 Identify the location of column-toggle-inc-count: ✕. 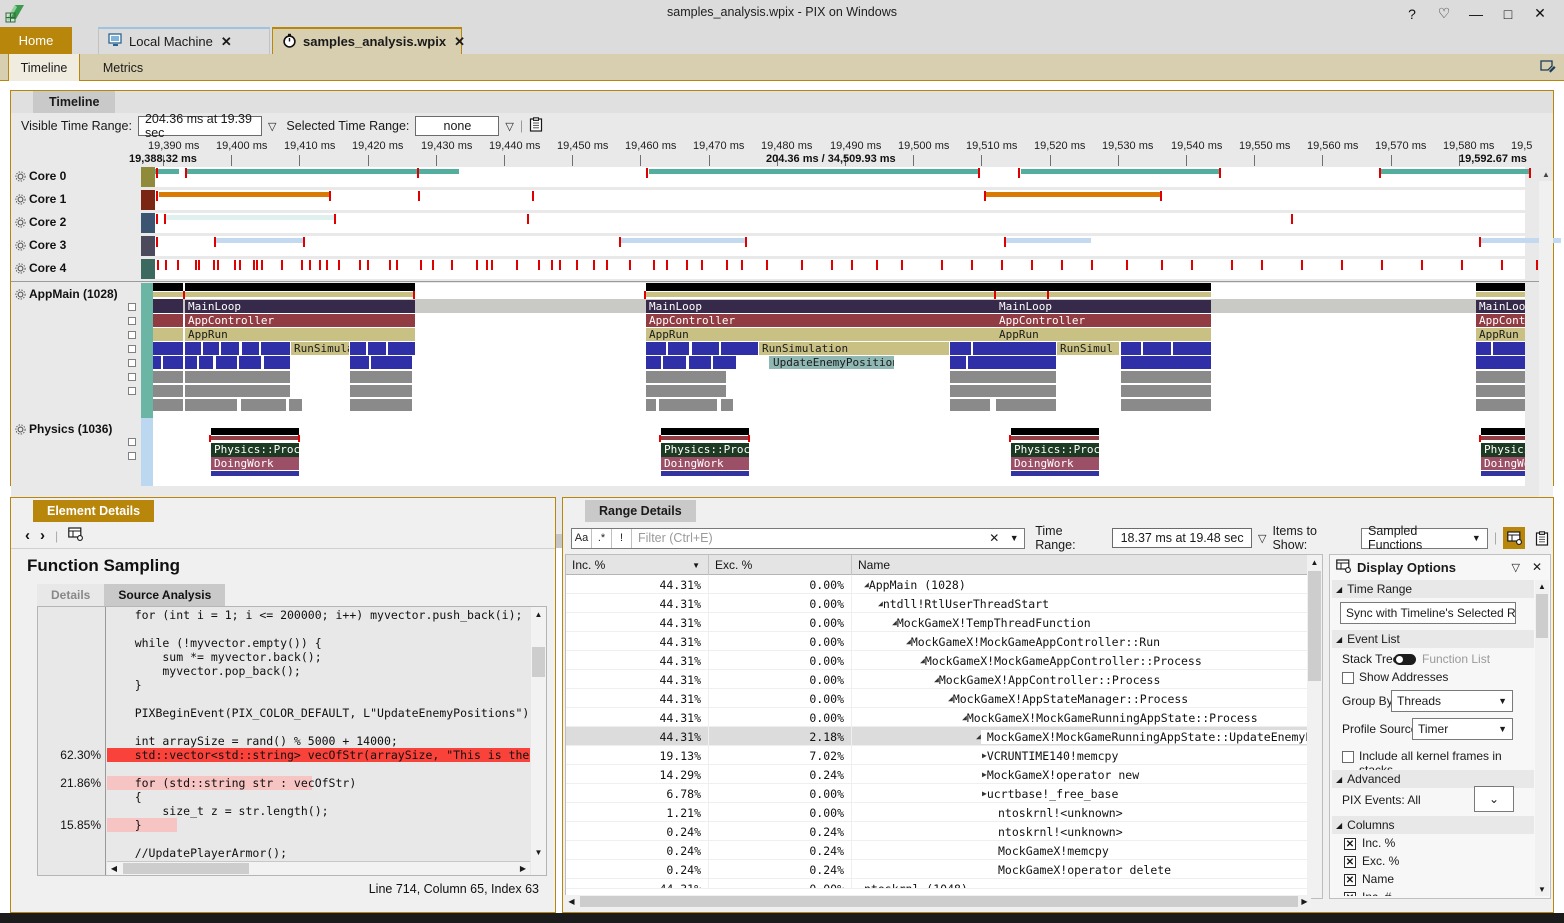
(1350, 894).